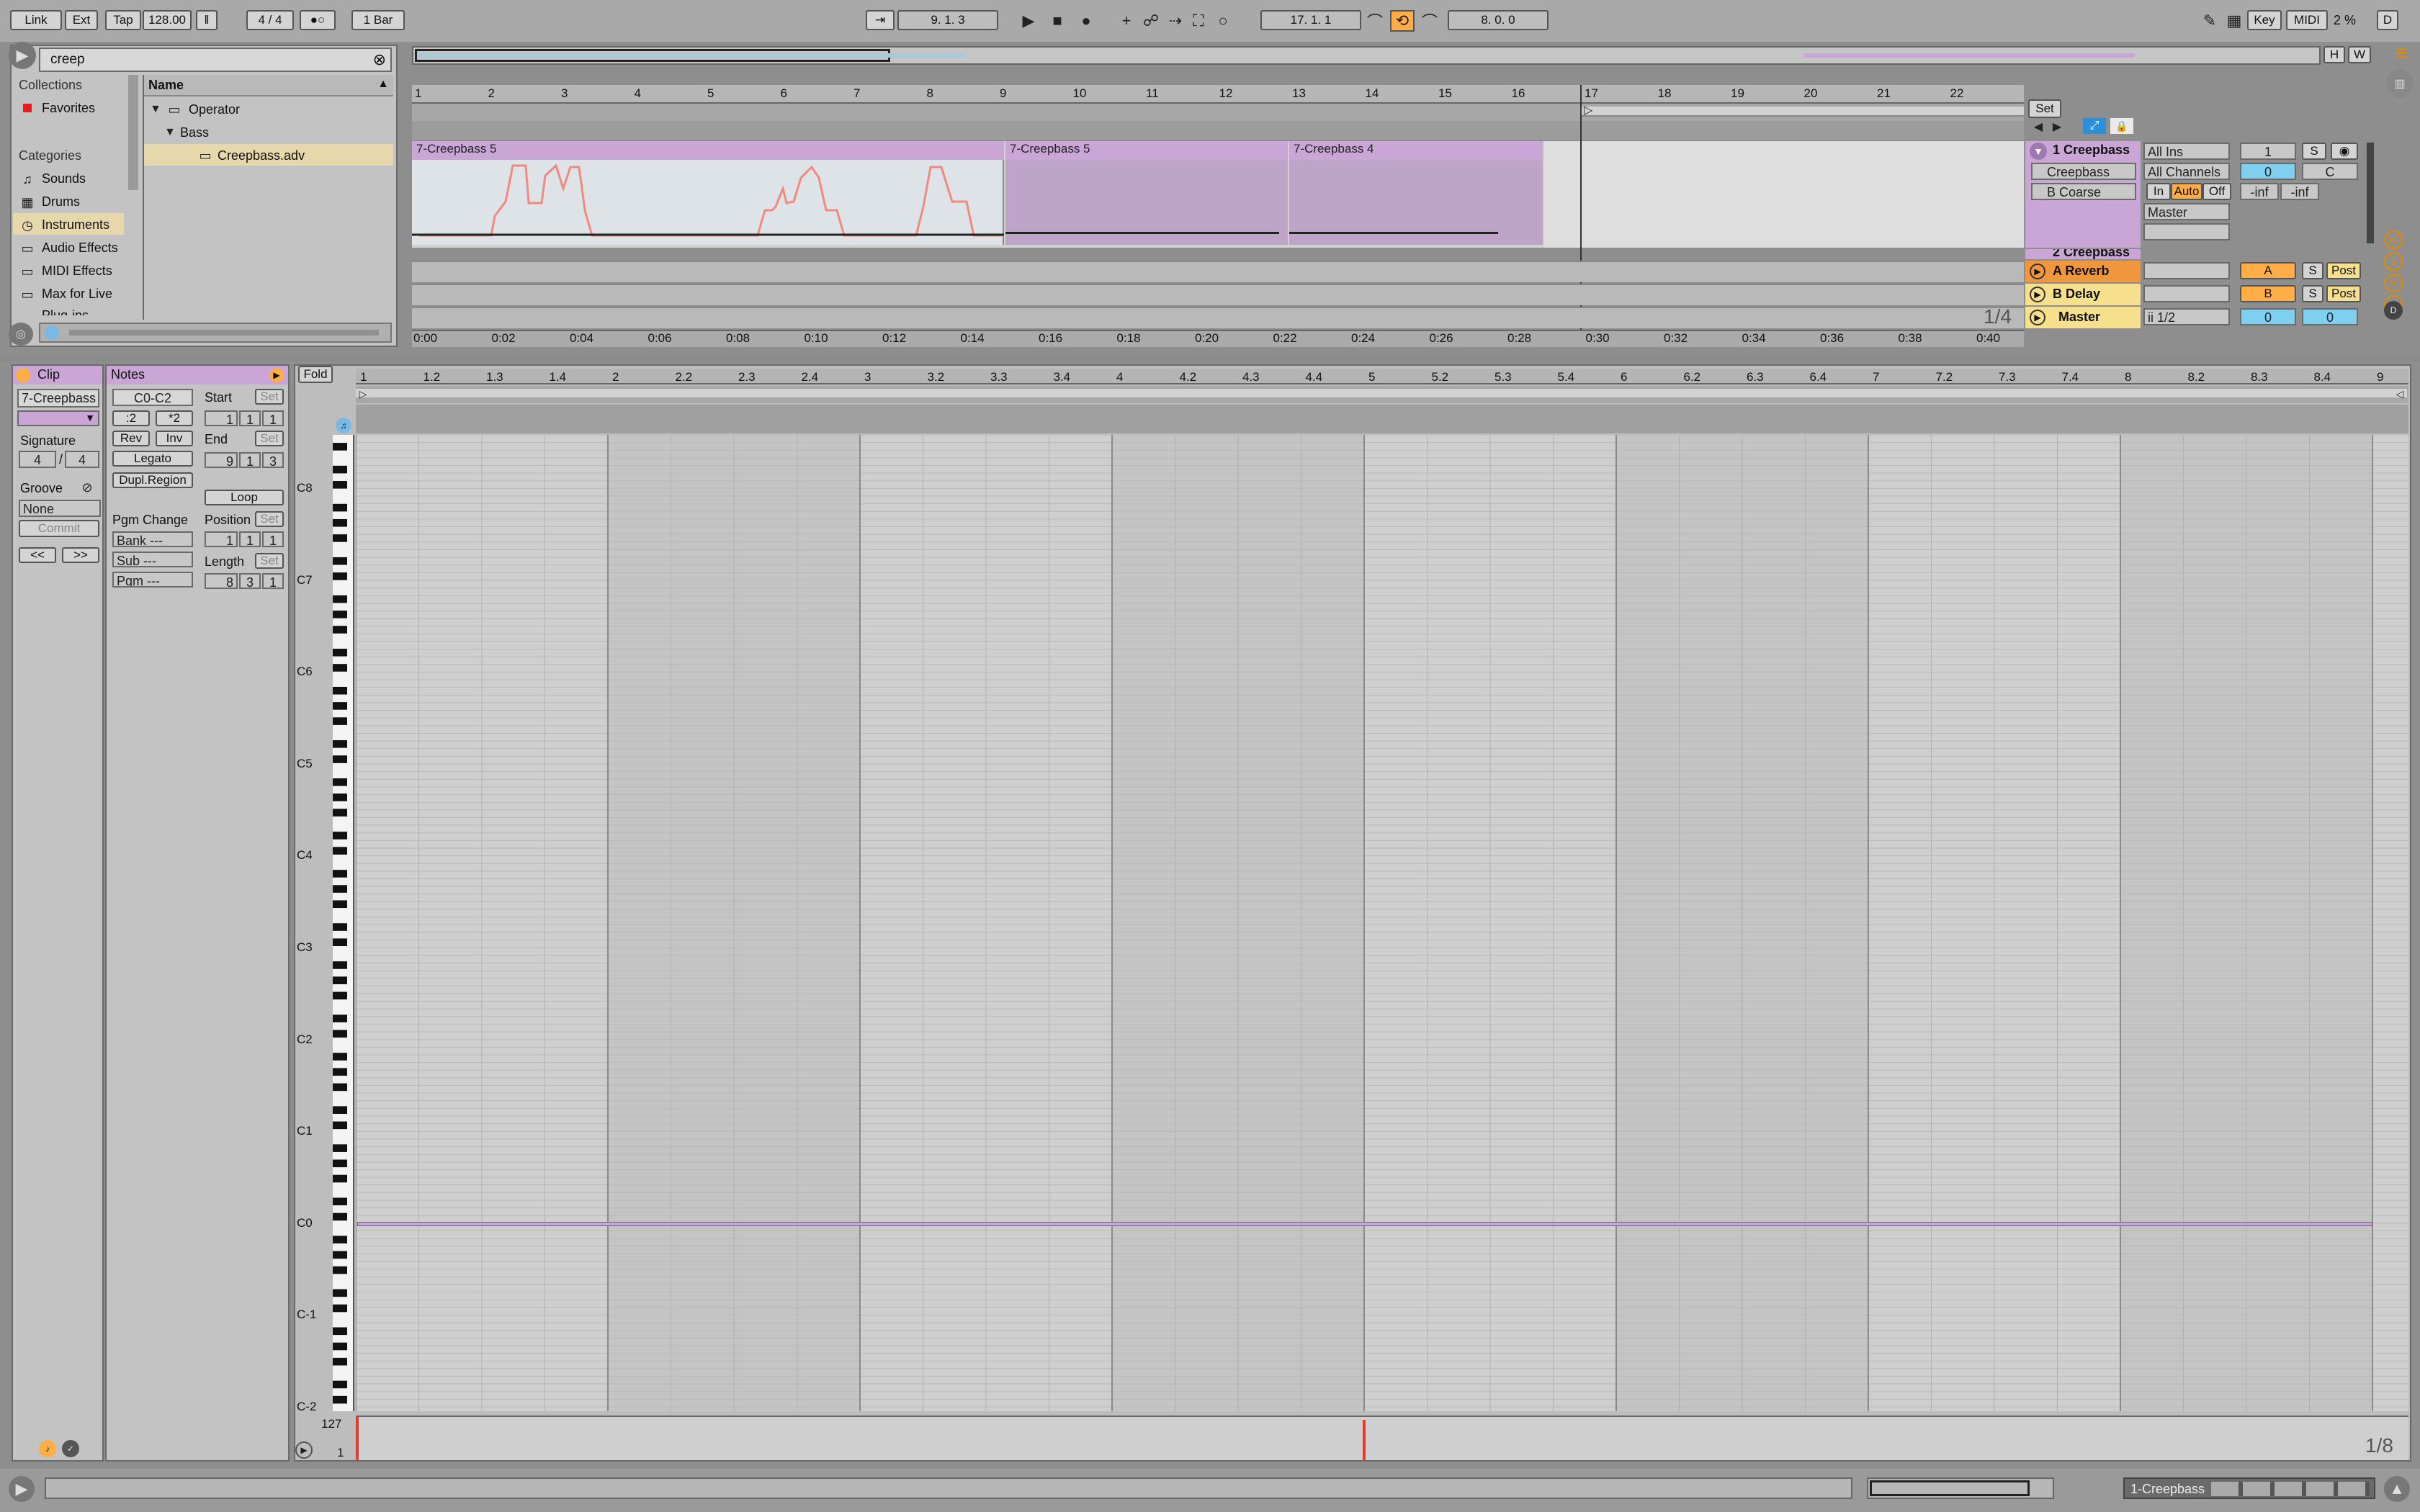 This screenshot has width=2420, height=1512. I want to click on menu-icon: ≡, so click(2401, 53).